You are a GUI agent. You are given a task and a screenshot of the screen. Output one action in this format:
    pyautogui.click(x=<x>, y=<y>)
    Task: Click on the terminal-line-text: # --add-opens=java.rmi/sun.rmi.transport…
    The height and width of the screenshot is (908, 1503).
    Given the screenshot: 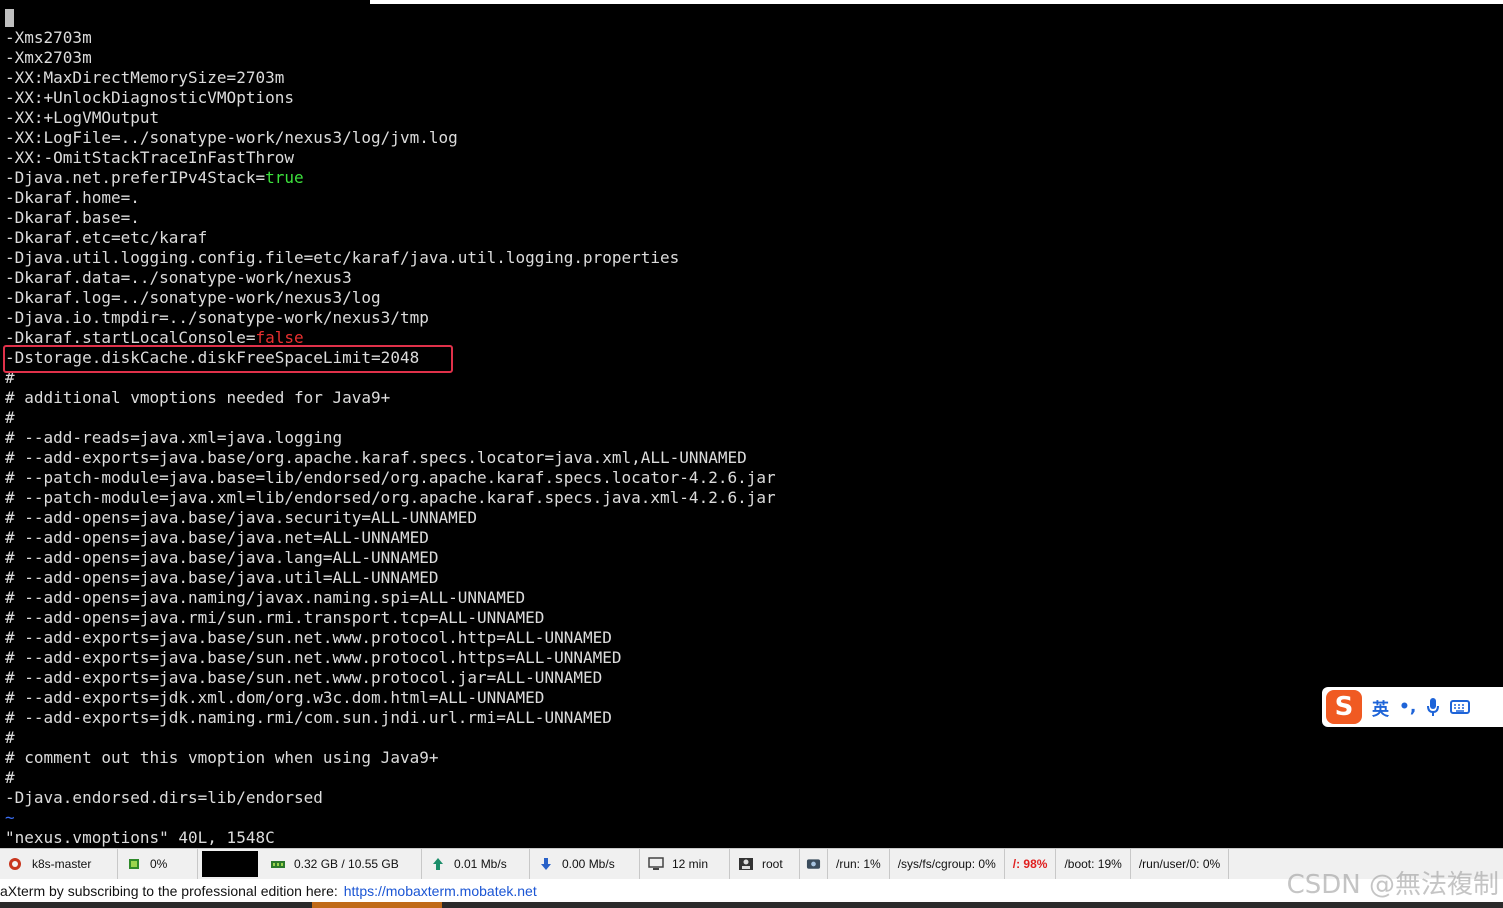 What is the action you would take?
    pyautogui.click(x=275, y=617)
    